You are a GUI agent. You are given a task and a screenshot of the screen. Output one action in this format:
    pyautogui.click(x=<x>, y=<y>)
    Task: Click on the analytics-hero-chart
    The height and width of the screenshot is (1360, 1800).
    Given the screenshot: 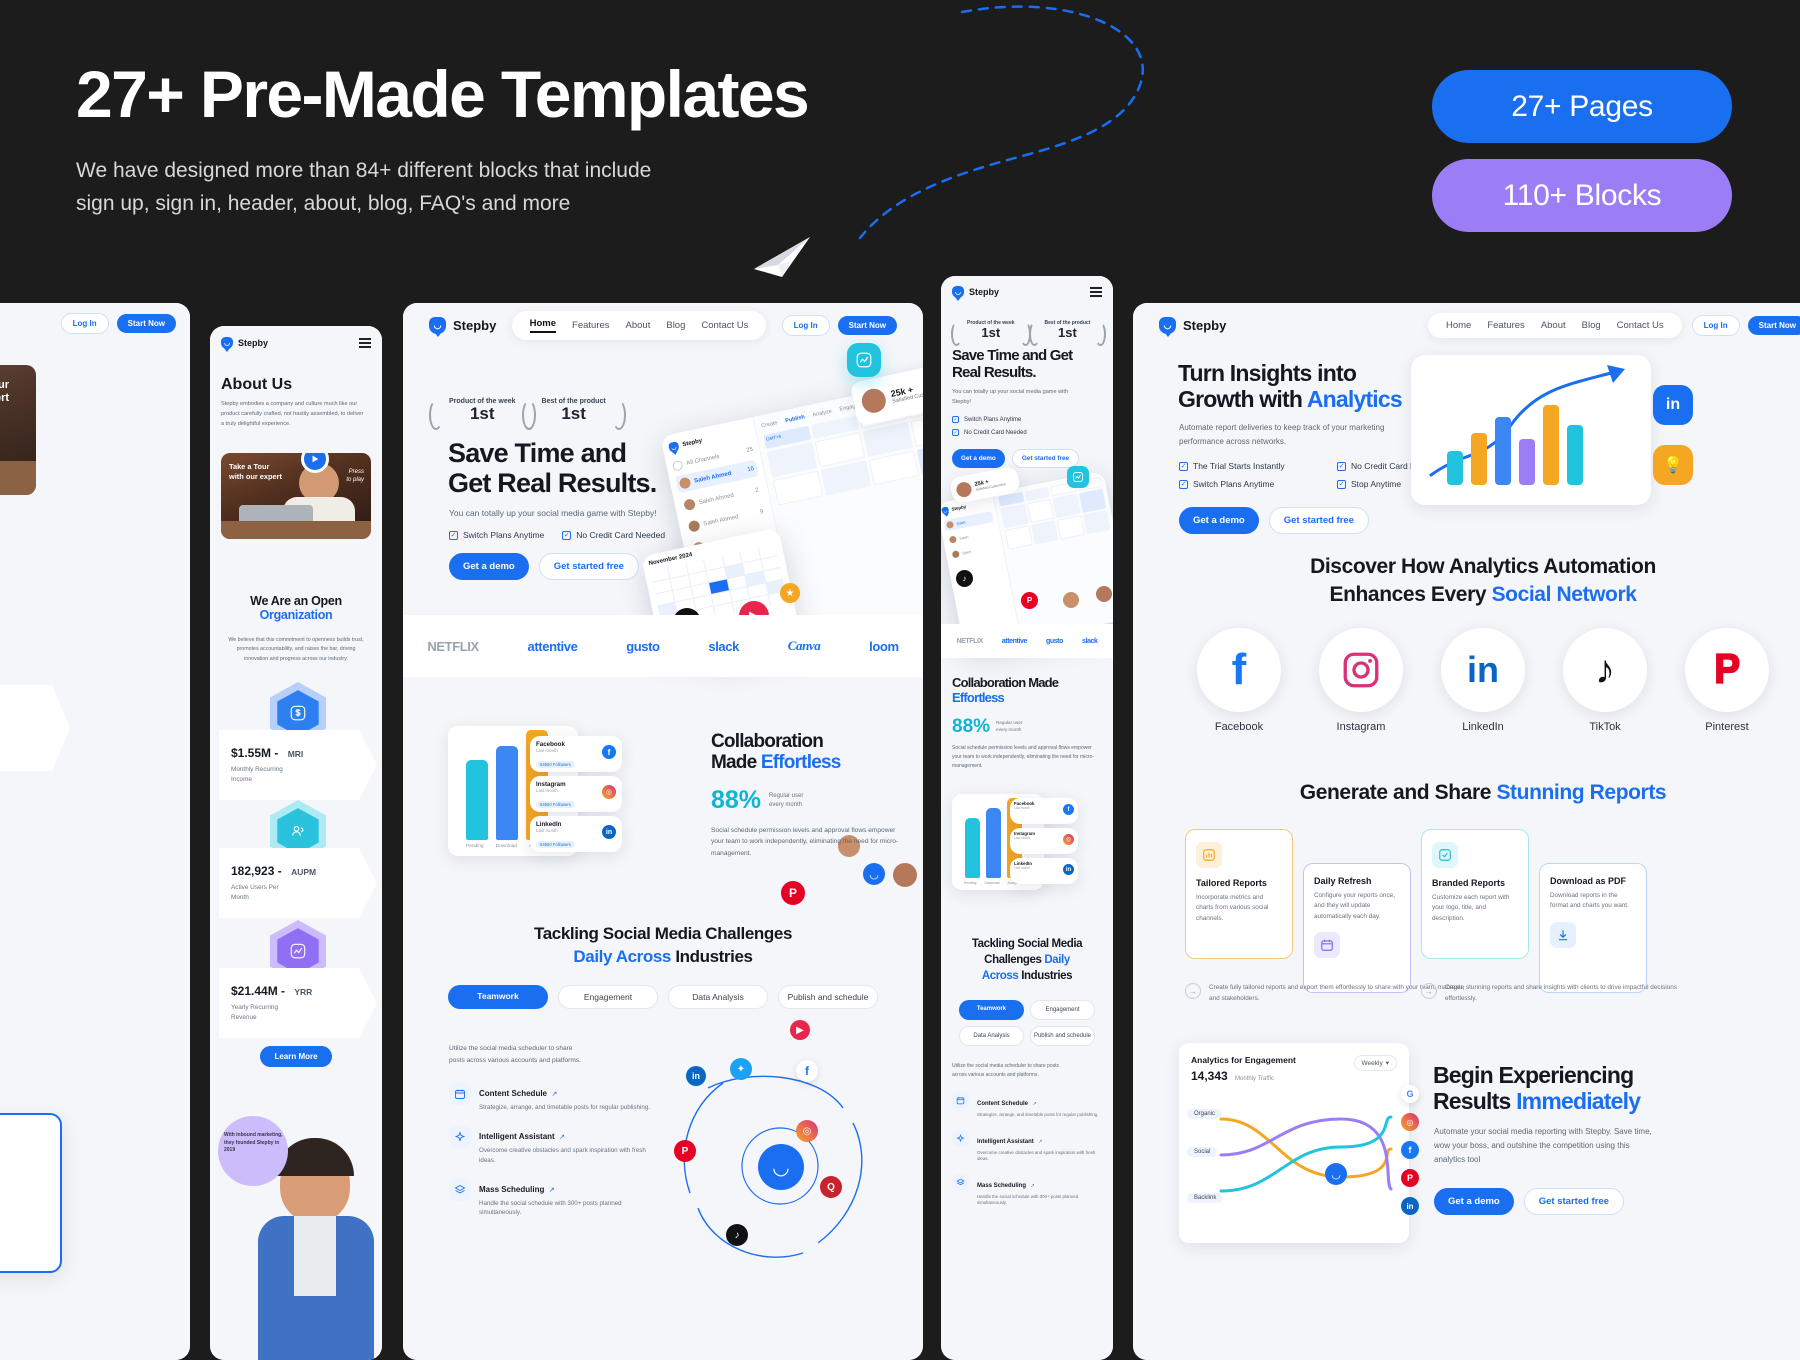 What is the action you would take?
    pyautogui.click(x=1531, y=430)
    